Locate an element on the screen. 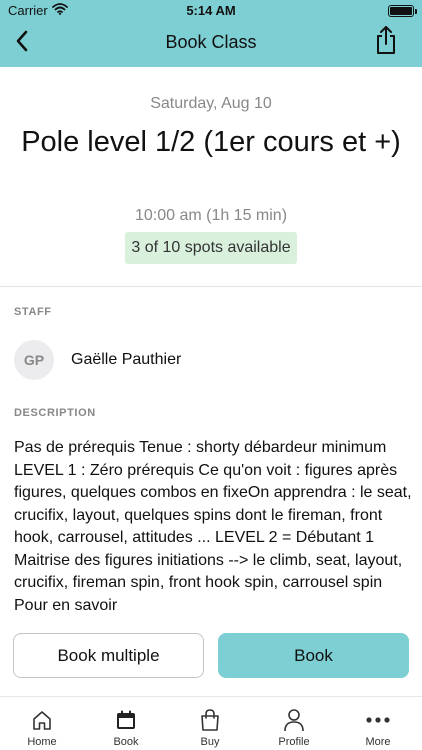  description-section-label: DESCRIPTION is located at coordinates (55, 413).